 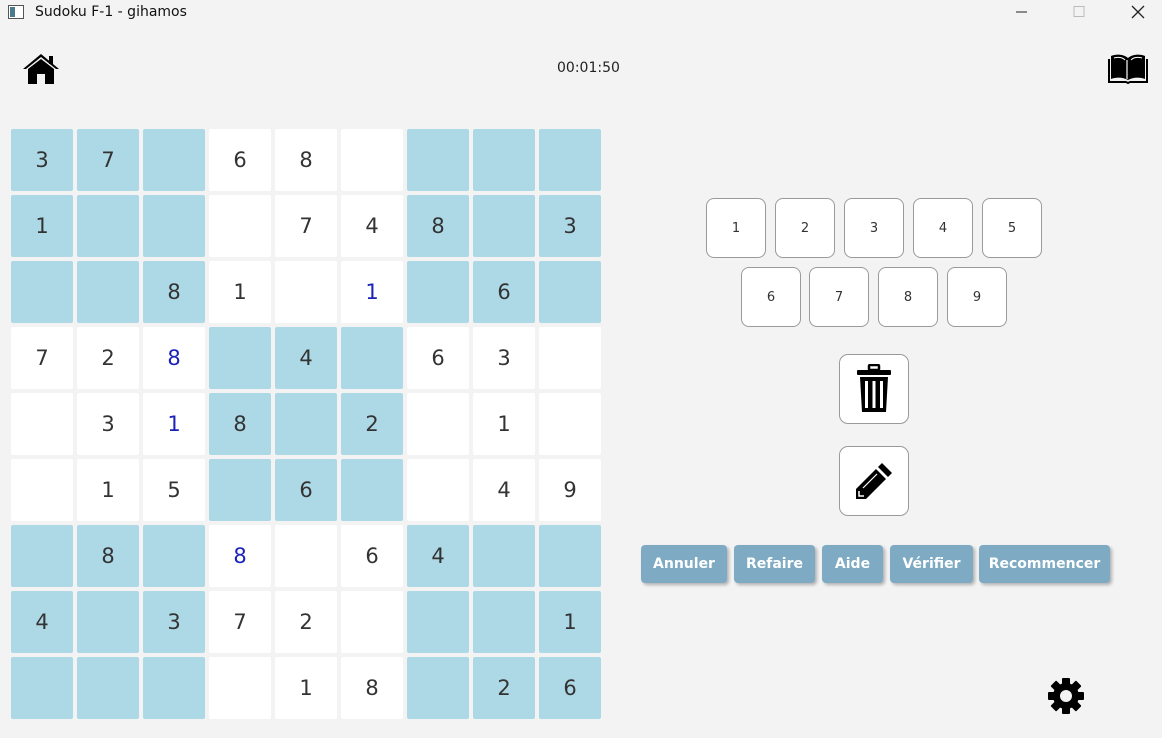 What do you see at coordinates (42, 160) in the screenshot?
I see `grid-cell-r1-c1: 3` at bounding box center [42, 160].